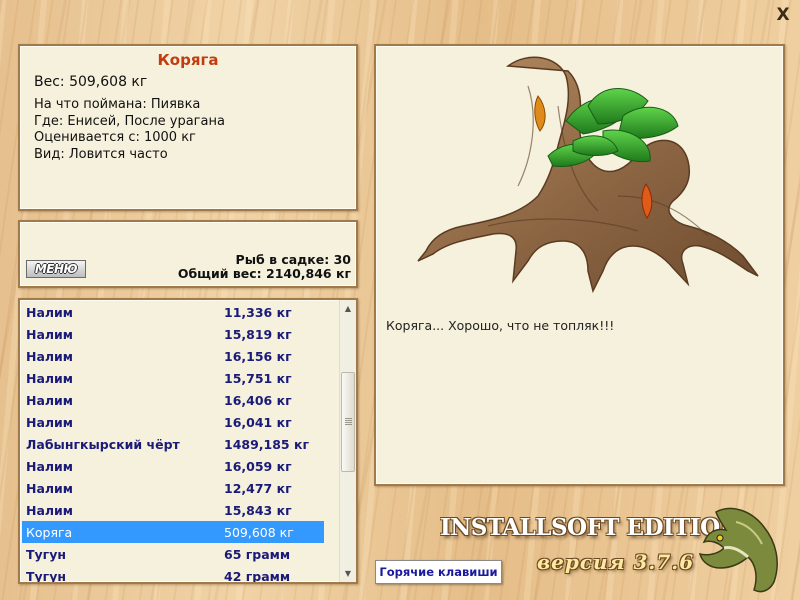  Describe the element at coordinates (738, 550) in the screenshot. I see `pike-logo-icon` at that location.